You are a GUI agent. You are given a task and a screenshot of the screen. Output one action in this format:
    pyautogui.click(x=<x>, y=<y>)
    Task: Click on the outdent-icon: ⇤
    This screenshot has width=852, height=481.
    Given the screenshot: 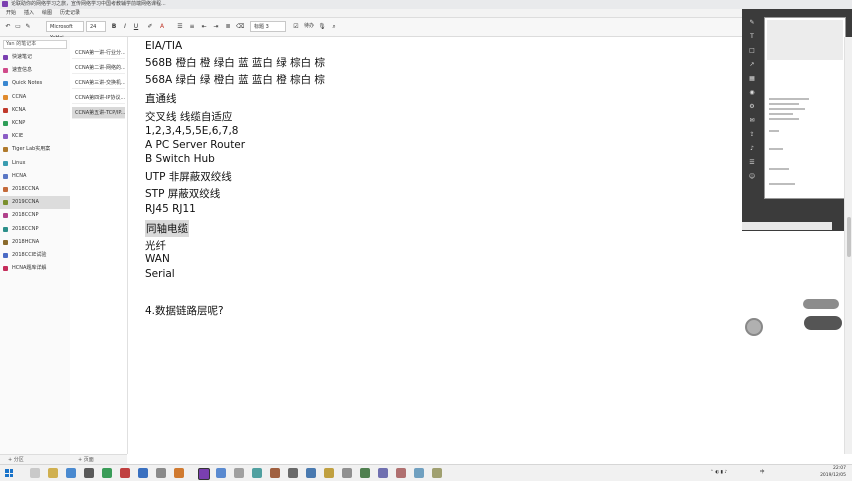 What is the action you would take?
    pyautogui.click(x=204, y=26)
    